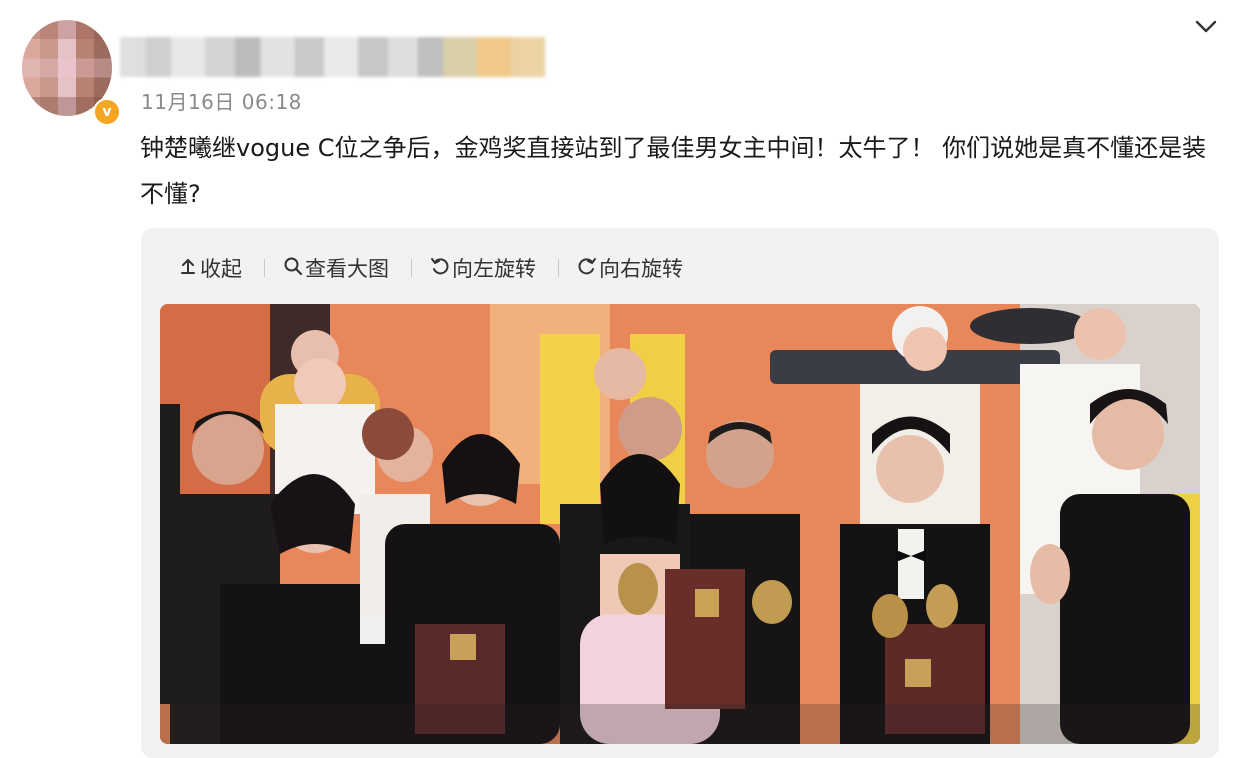 The image size is (1236, 758). I want to click on rotate-right-button: 向右旋转, so click(630, 268).